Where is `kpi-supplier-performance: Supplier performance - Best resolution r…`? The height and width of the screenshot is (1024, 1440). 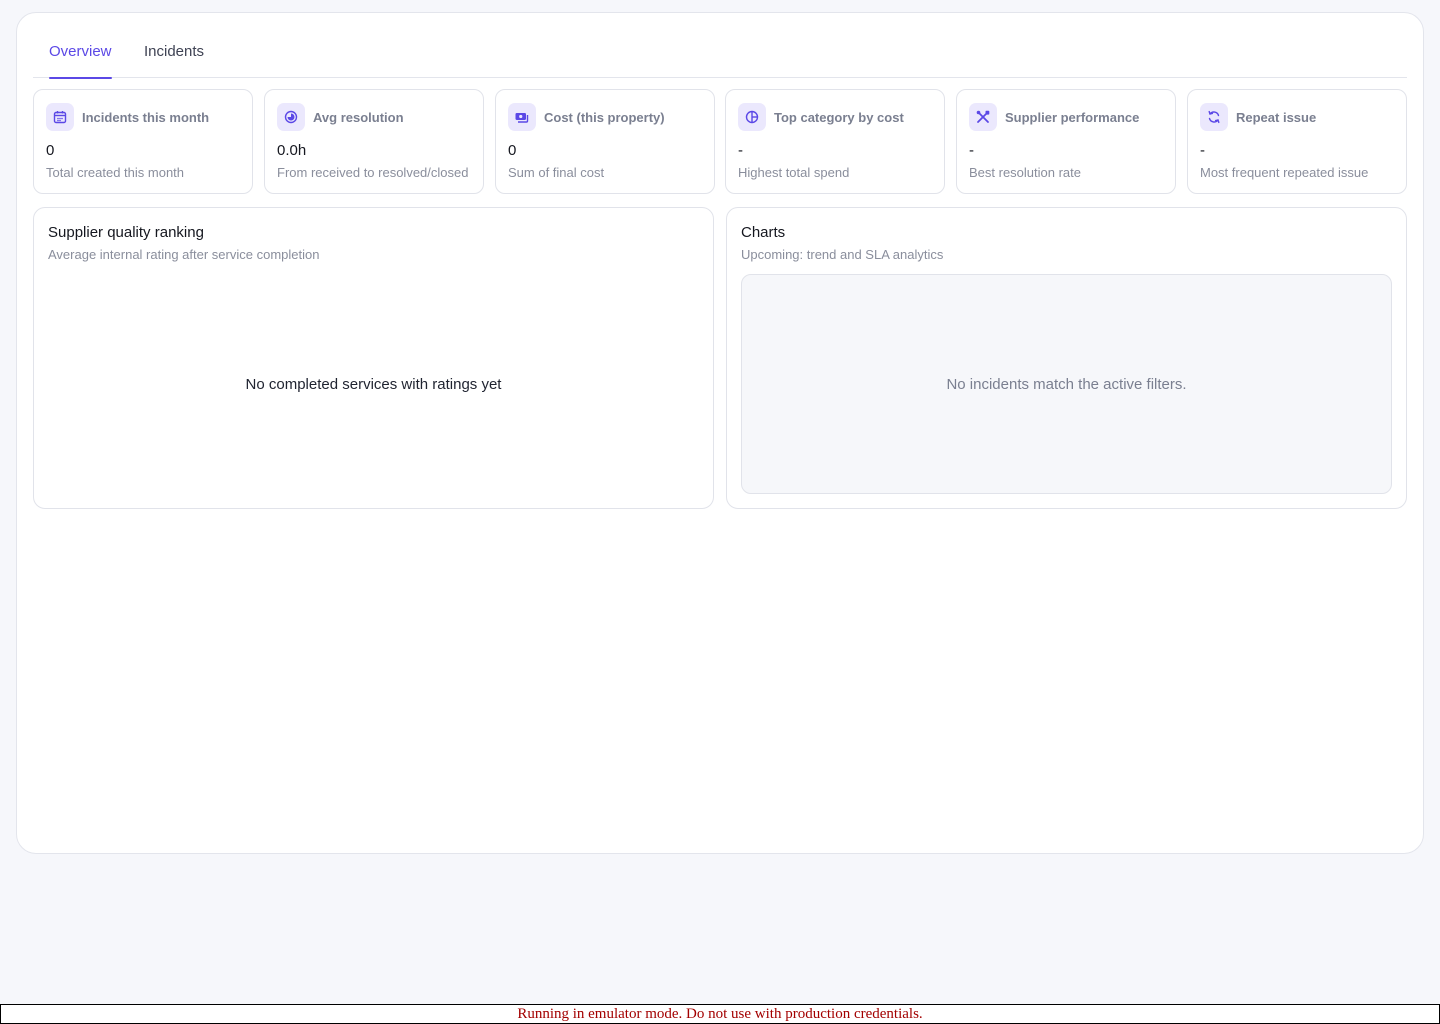 kpi-supplier-performance: Supplier performance - Best resolution r… is located at coordinates (1066, 141).